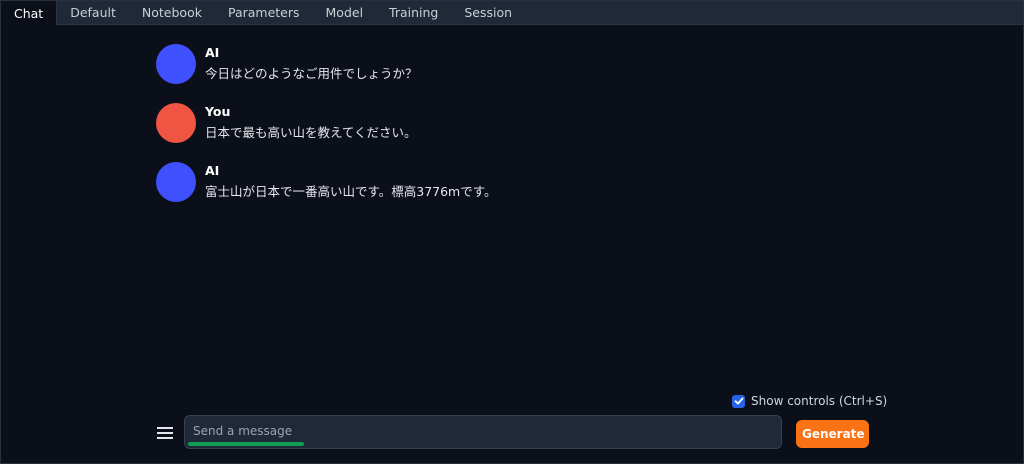  I want to click on message-body: You 日本で最も高い山を教えてください。, so click(311, 123).